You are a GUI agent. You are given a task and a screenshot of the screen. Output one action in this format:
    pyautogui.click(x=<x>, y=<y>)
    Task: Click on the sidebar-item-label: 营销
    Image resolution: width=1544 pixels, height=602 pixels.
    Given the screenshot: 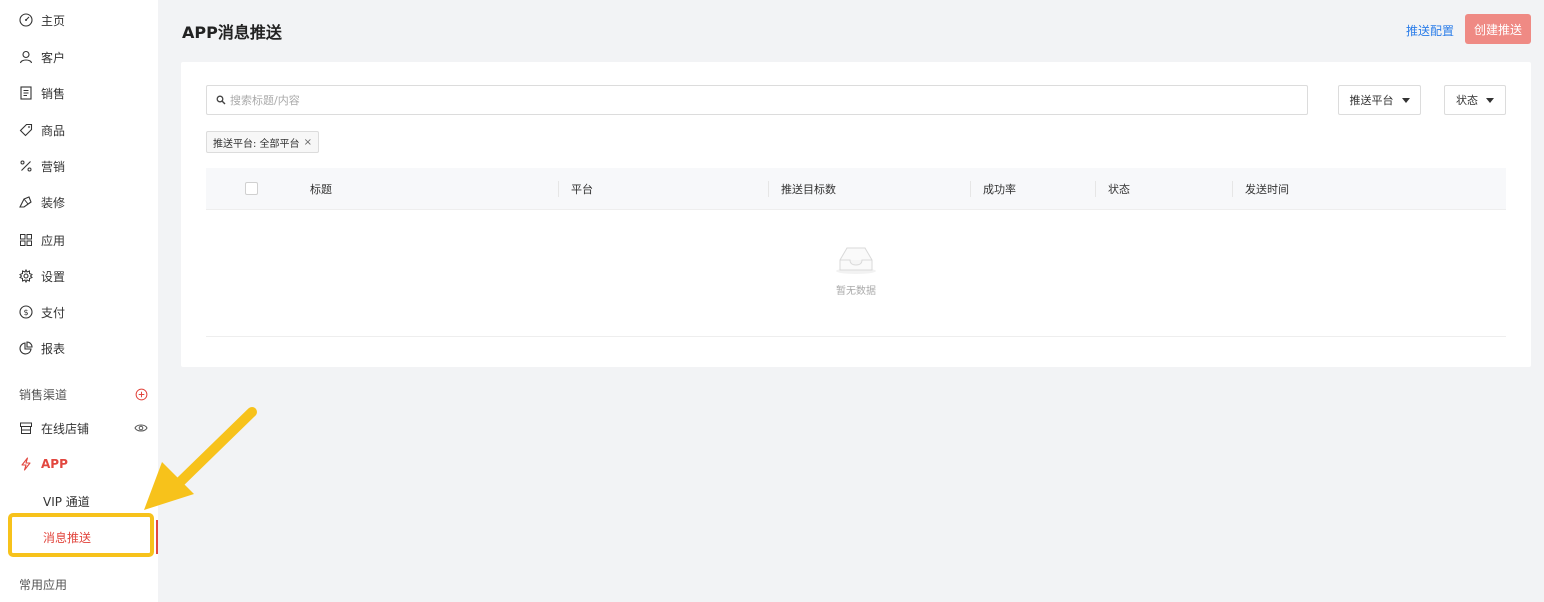 What is the action you would take?
    pyautogui.click(x=53, y=166)
    